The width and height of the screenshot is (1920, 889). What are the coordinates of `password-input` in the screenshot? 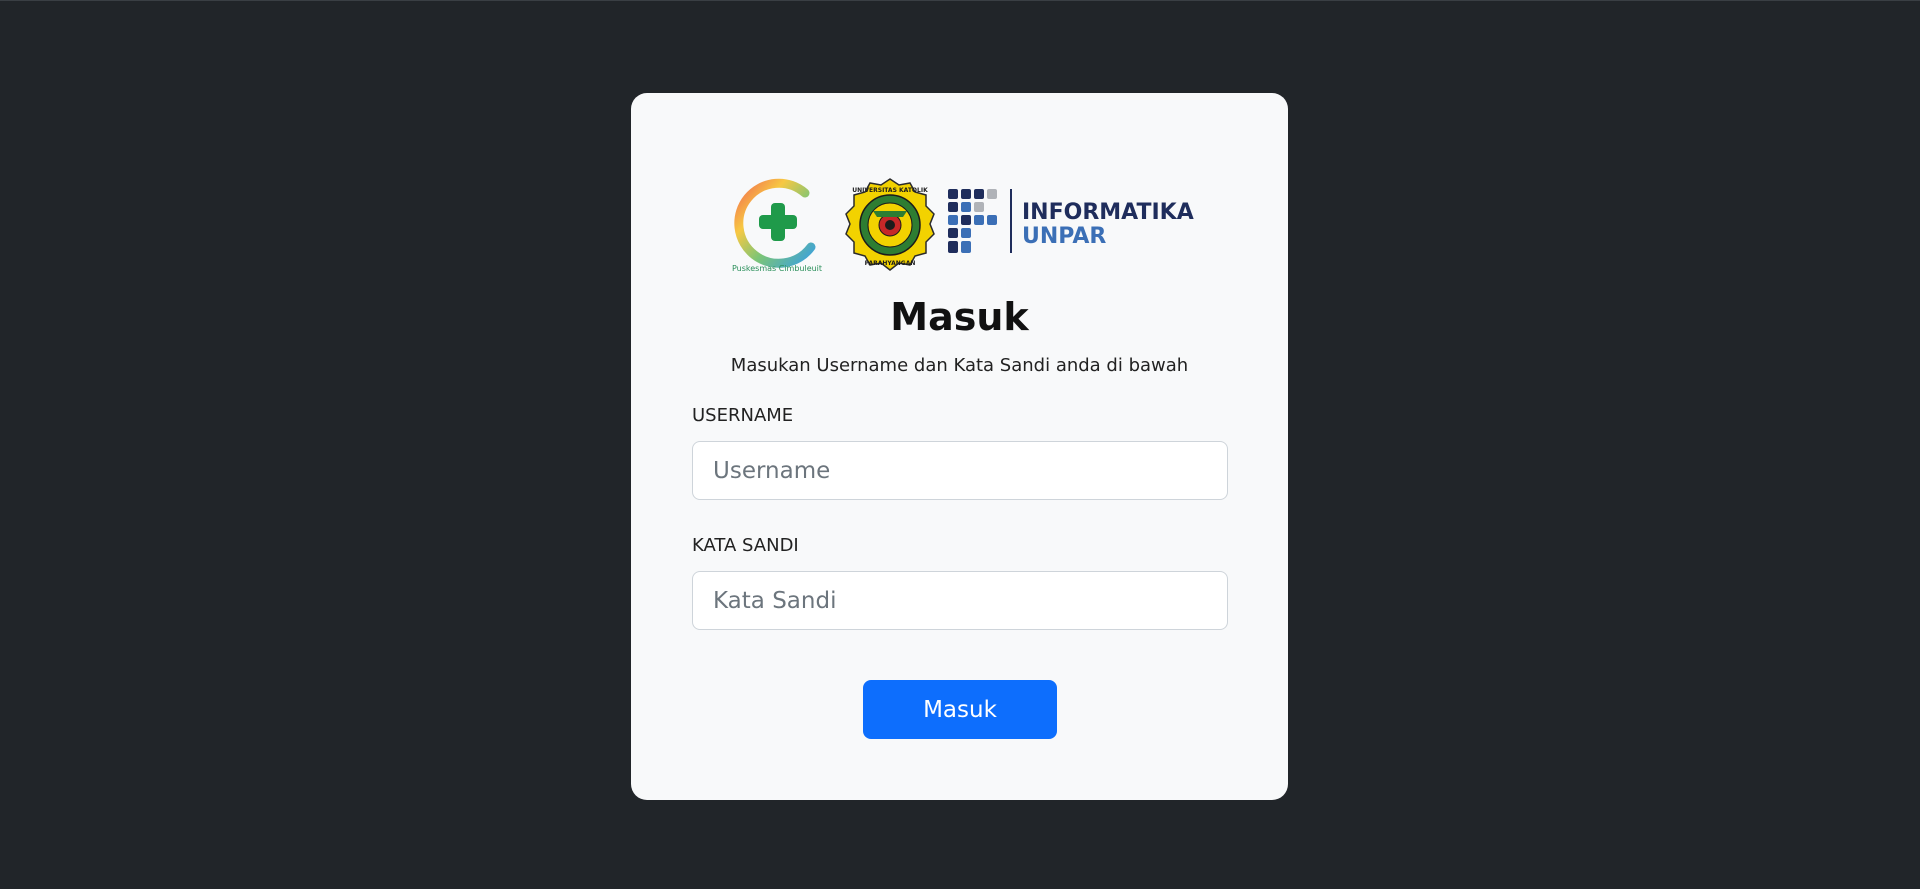 It's located at (960, 600).